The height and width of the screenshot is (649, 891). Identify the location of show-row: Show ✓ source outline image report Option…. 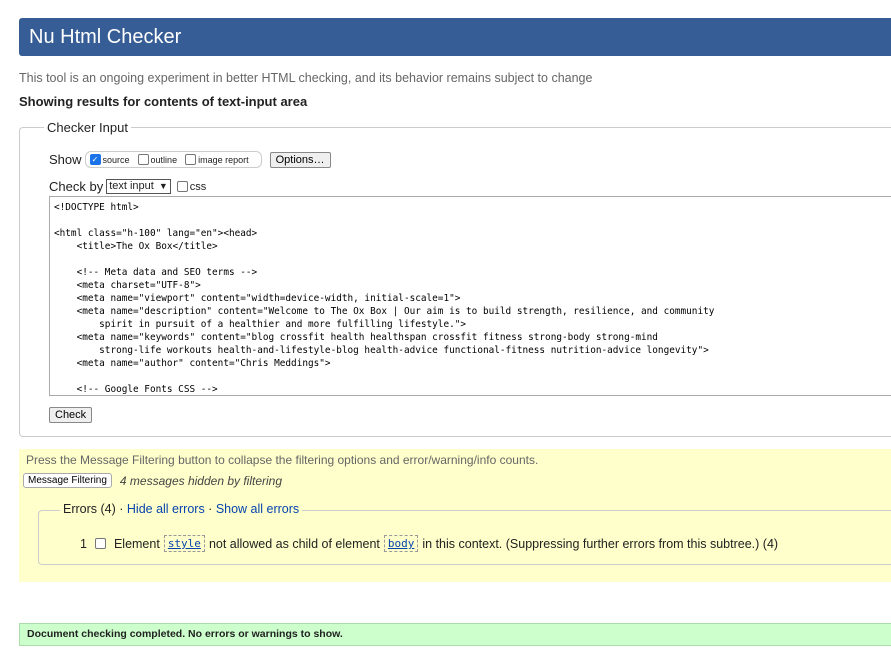
(190, 159).